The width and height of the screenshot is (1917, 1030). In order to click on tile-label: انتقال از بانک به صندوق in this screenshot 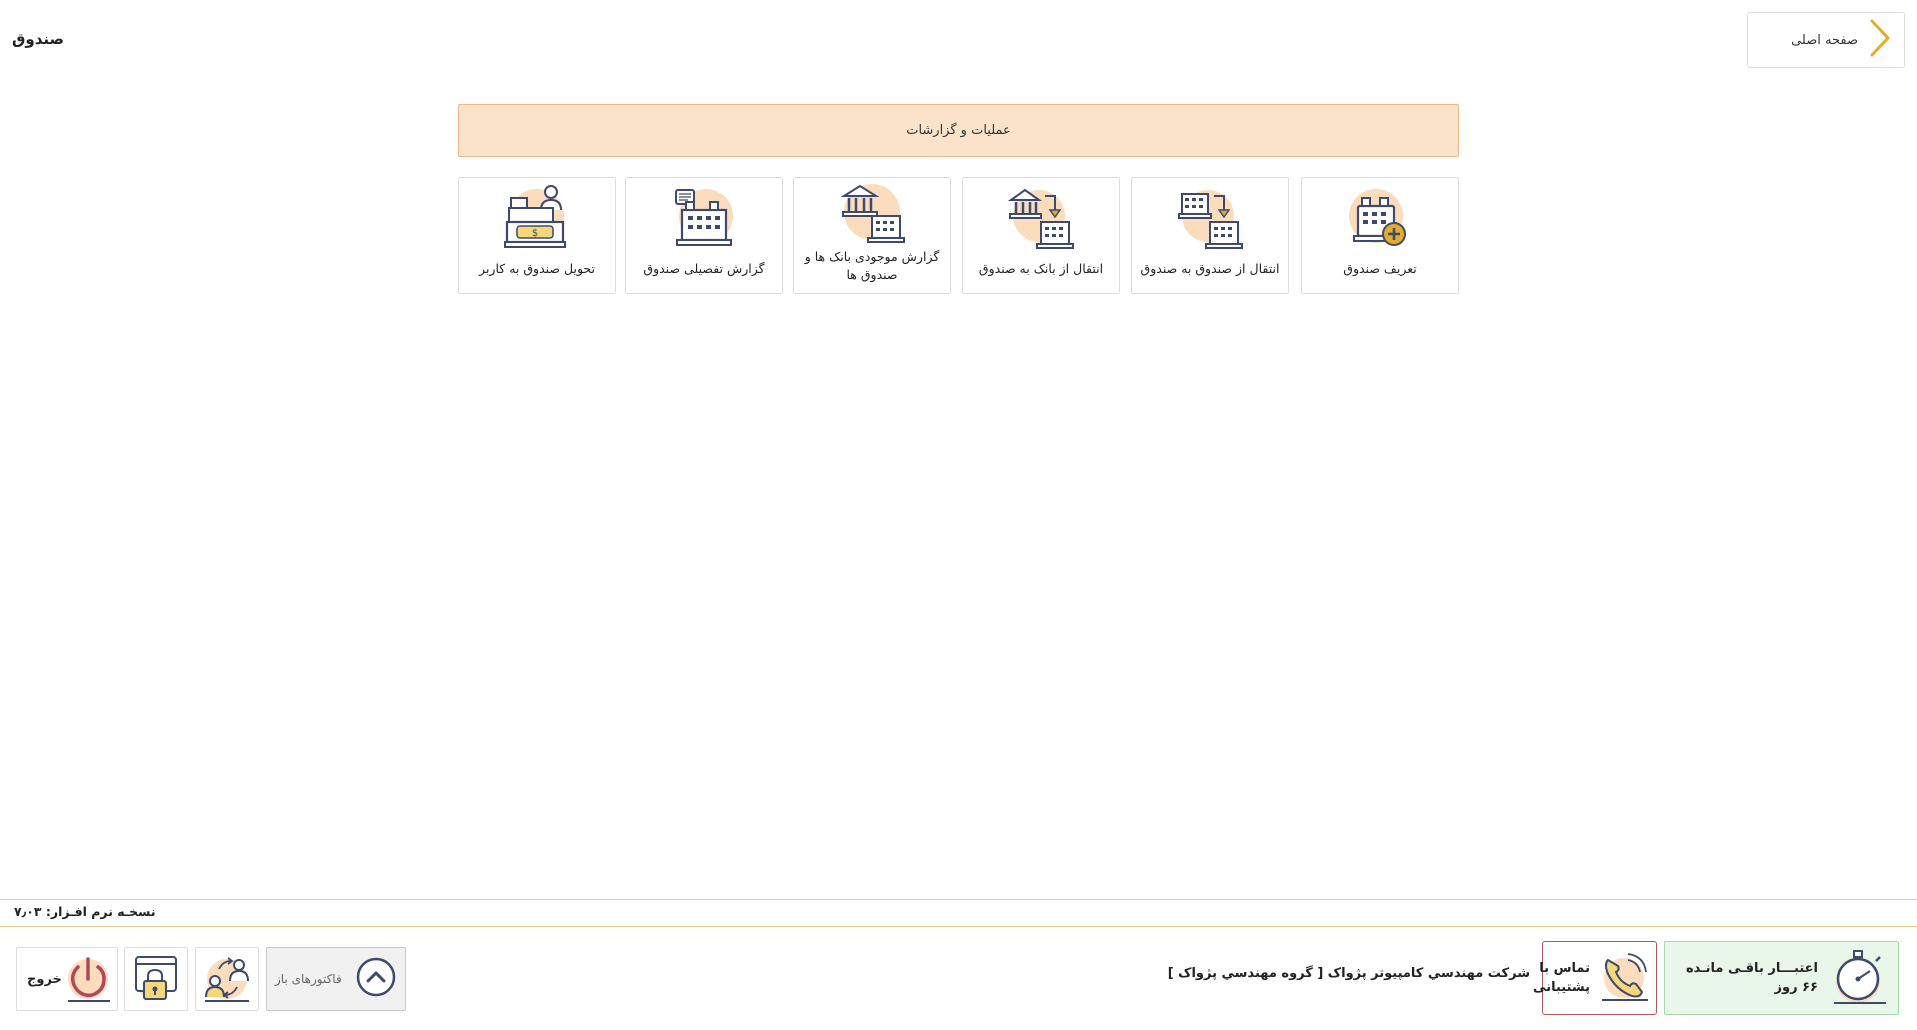, I will do `click(1041, 268)`.